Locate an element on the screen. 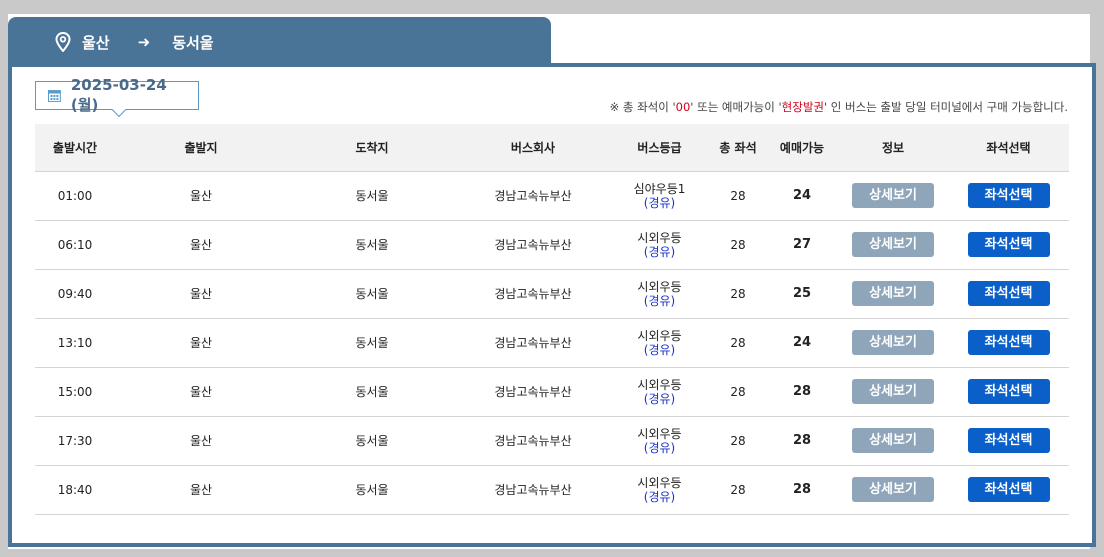 This screenshot has height=557, width=1104. date-label: 2025-03-24 (월) is located at coordinates (118, 95).